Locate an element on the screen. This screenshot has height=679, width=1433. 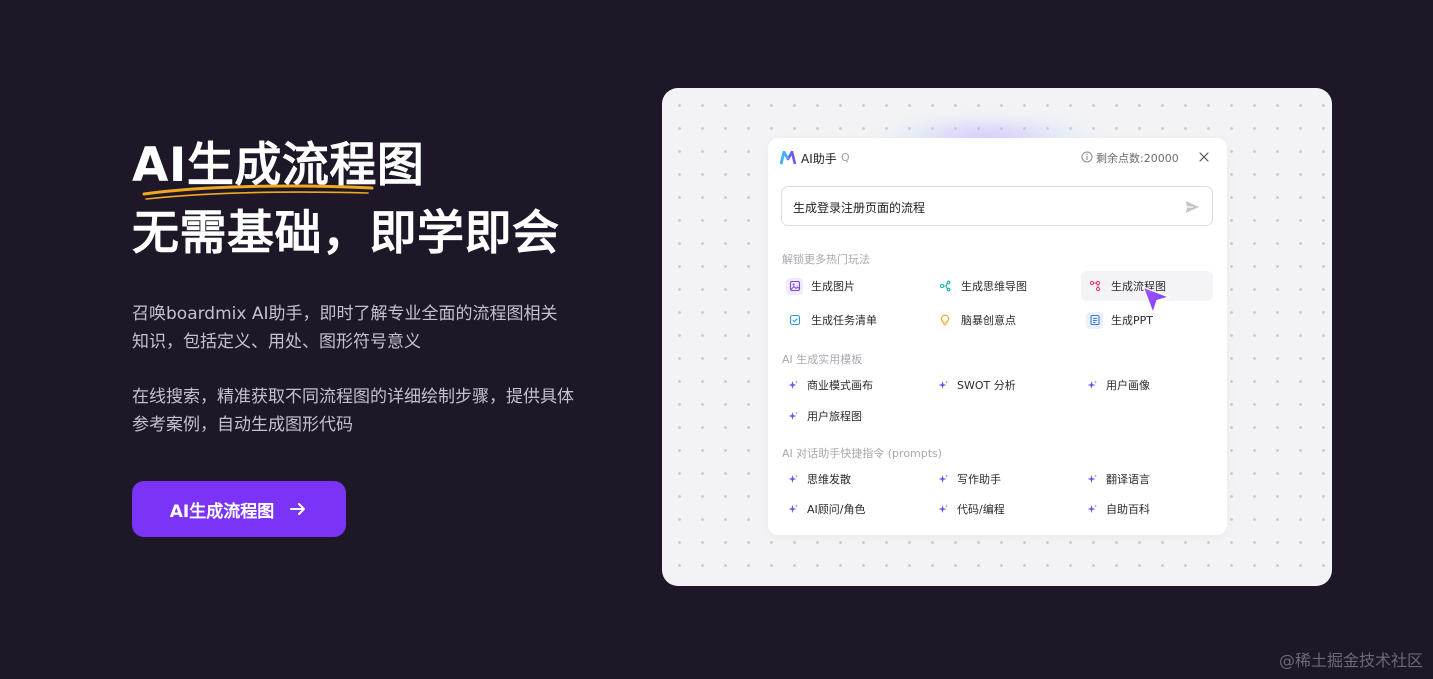
hot-item-label: 生成任务清单 is located at coordinates (844, 320).